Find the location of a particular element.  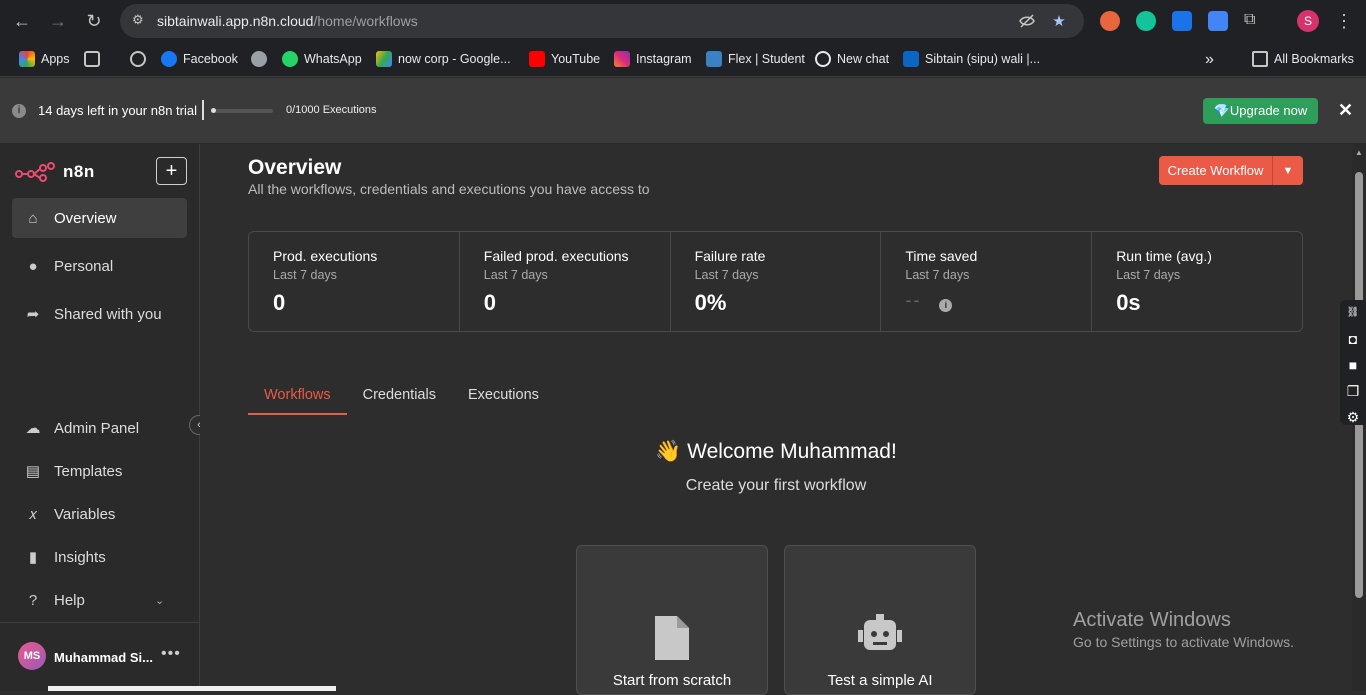

bookmark-apps: Apps is located at coordinates (44, 59).